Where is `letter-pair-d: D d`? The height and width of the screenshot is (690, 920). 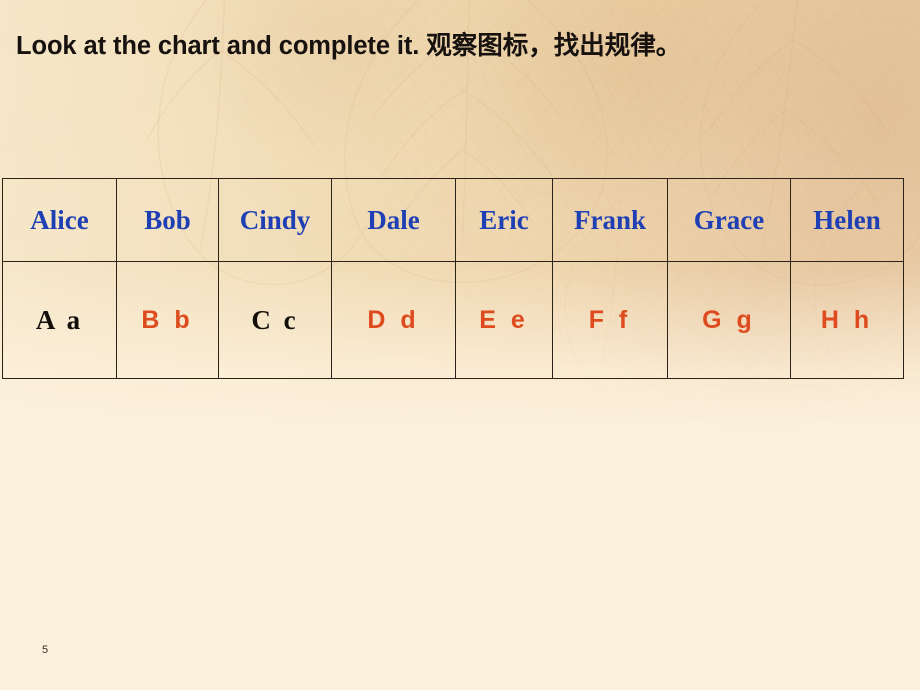 letter-pair-d: D d is located at coordinates (393, 319).